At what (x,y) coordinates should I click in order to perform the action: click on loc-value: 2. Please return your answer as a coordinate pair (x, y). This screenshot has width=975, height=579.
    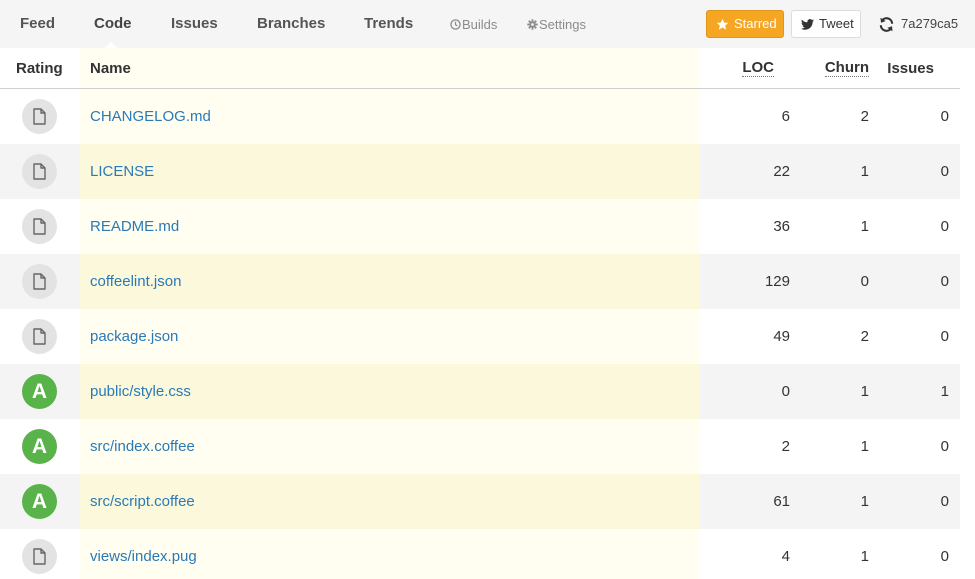
    Looking at the image, I should click on (785, 446).